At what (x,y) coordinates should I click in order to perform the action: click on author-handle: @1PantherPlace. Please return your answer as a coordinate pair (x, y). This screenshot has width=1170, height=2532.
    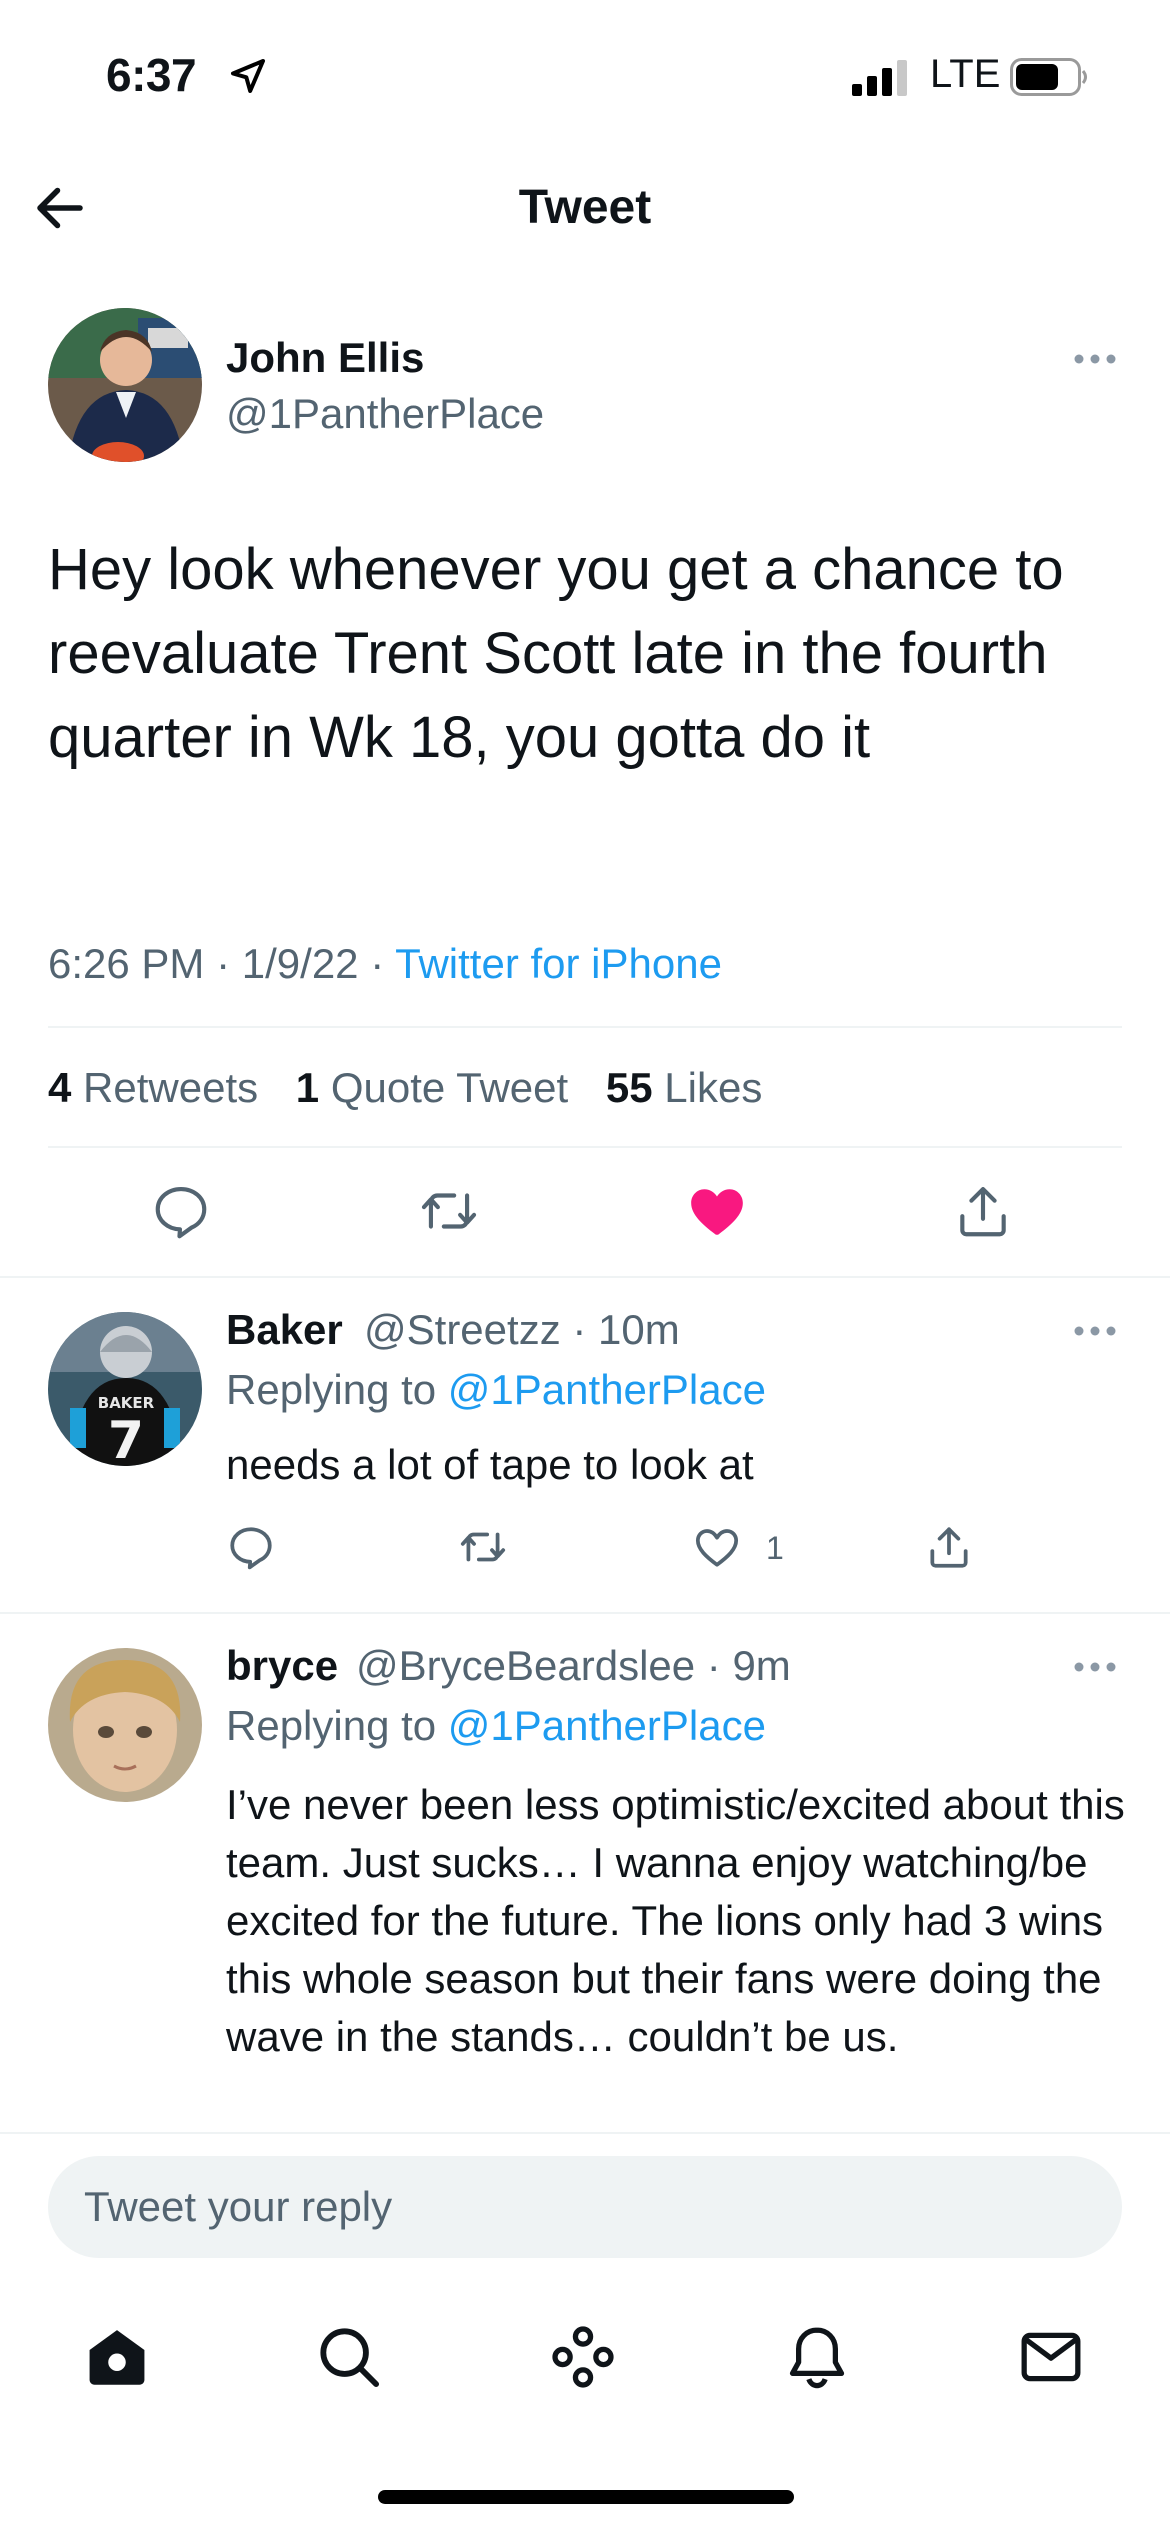
    Looking at the image, I should click on (385, 414).